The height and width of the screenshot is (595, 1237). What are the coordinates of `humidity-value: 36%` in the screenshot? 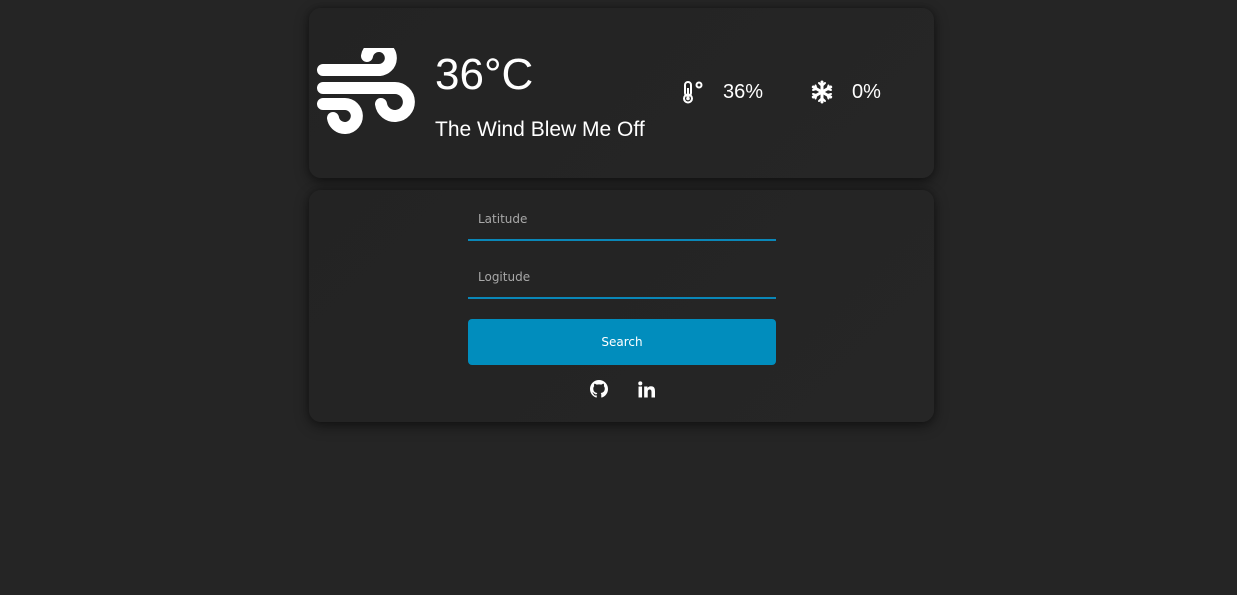 It's located at (743, 91).